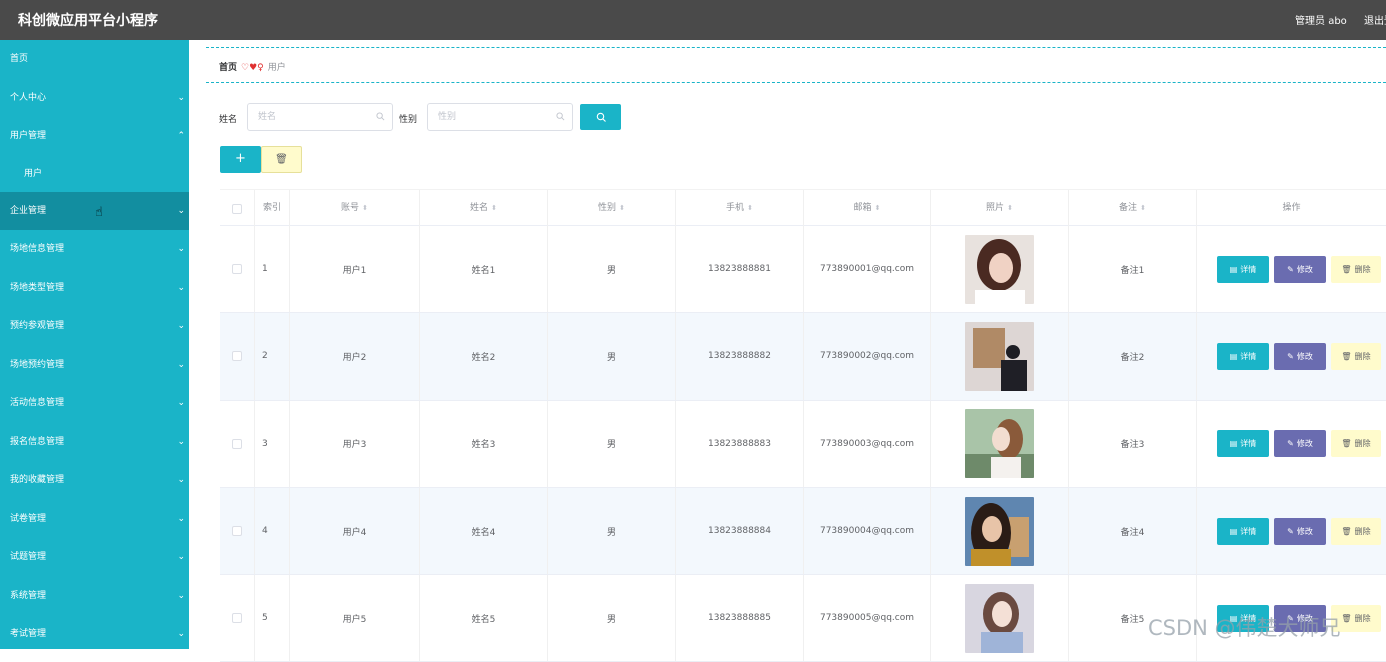  I want to click on sidebar-item-venue-booking: 场地预约管理 ⌄, so click(94, 365).